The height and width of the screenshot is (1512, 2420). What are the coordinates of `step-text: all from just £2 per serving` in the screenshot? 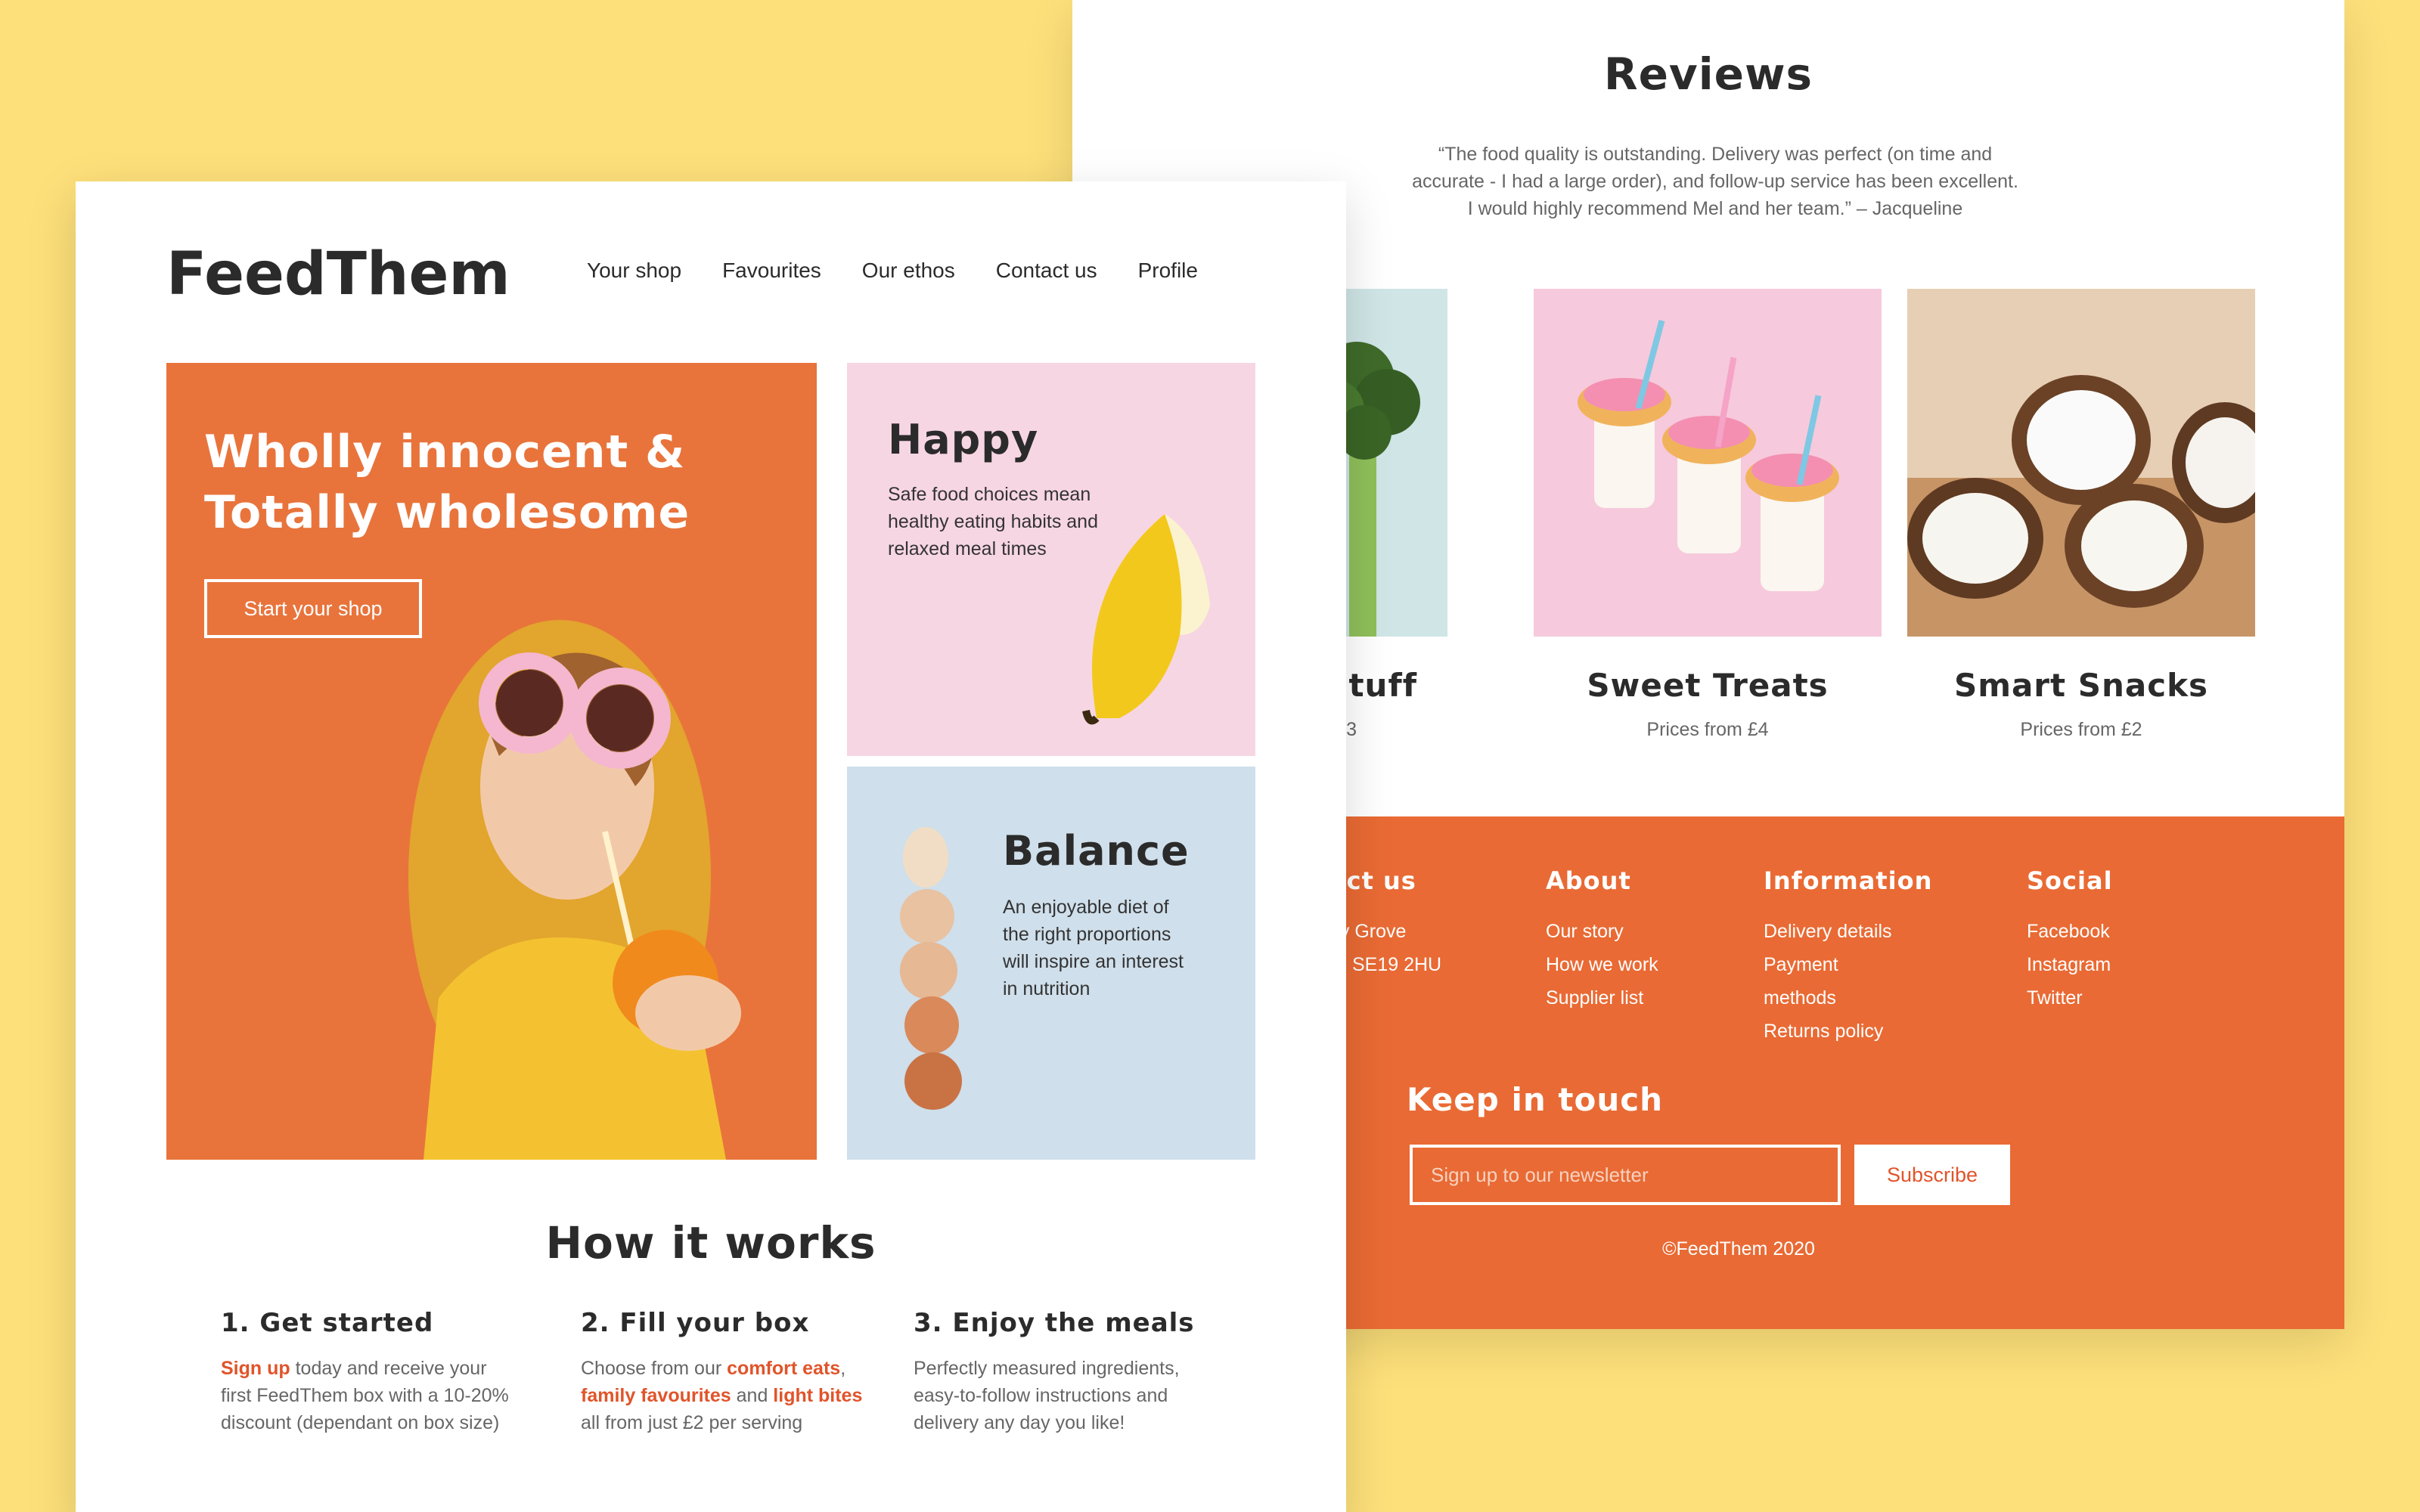 It's located at (692, 1423).